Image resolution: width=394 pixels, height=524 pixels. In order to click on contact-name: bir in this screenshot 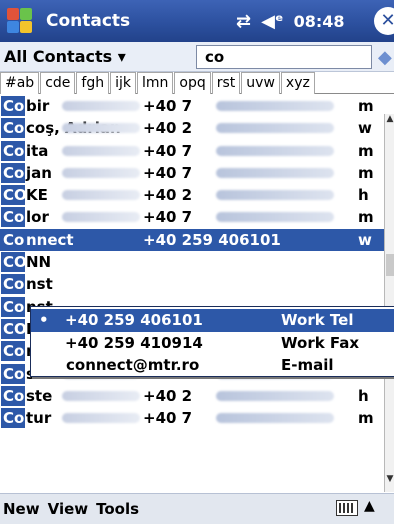, I will do `click(38, 106)`.